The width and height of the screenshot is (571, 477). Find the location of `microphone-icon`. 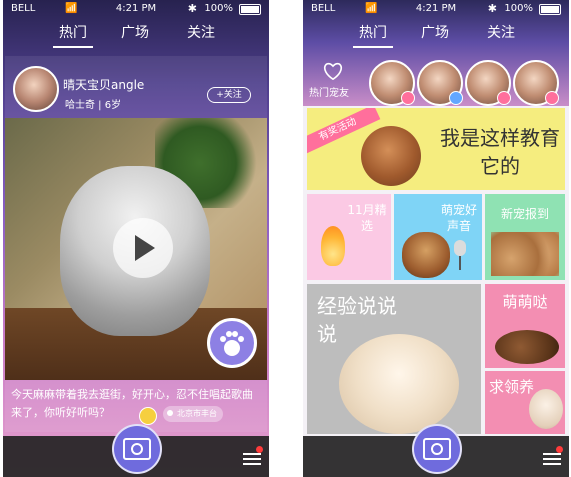

microphone-icon is located at coordinates (460, 255).